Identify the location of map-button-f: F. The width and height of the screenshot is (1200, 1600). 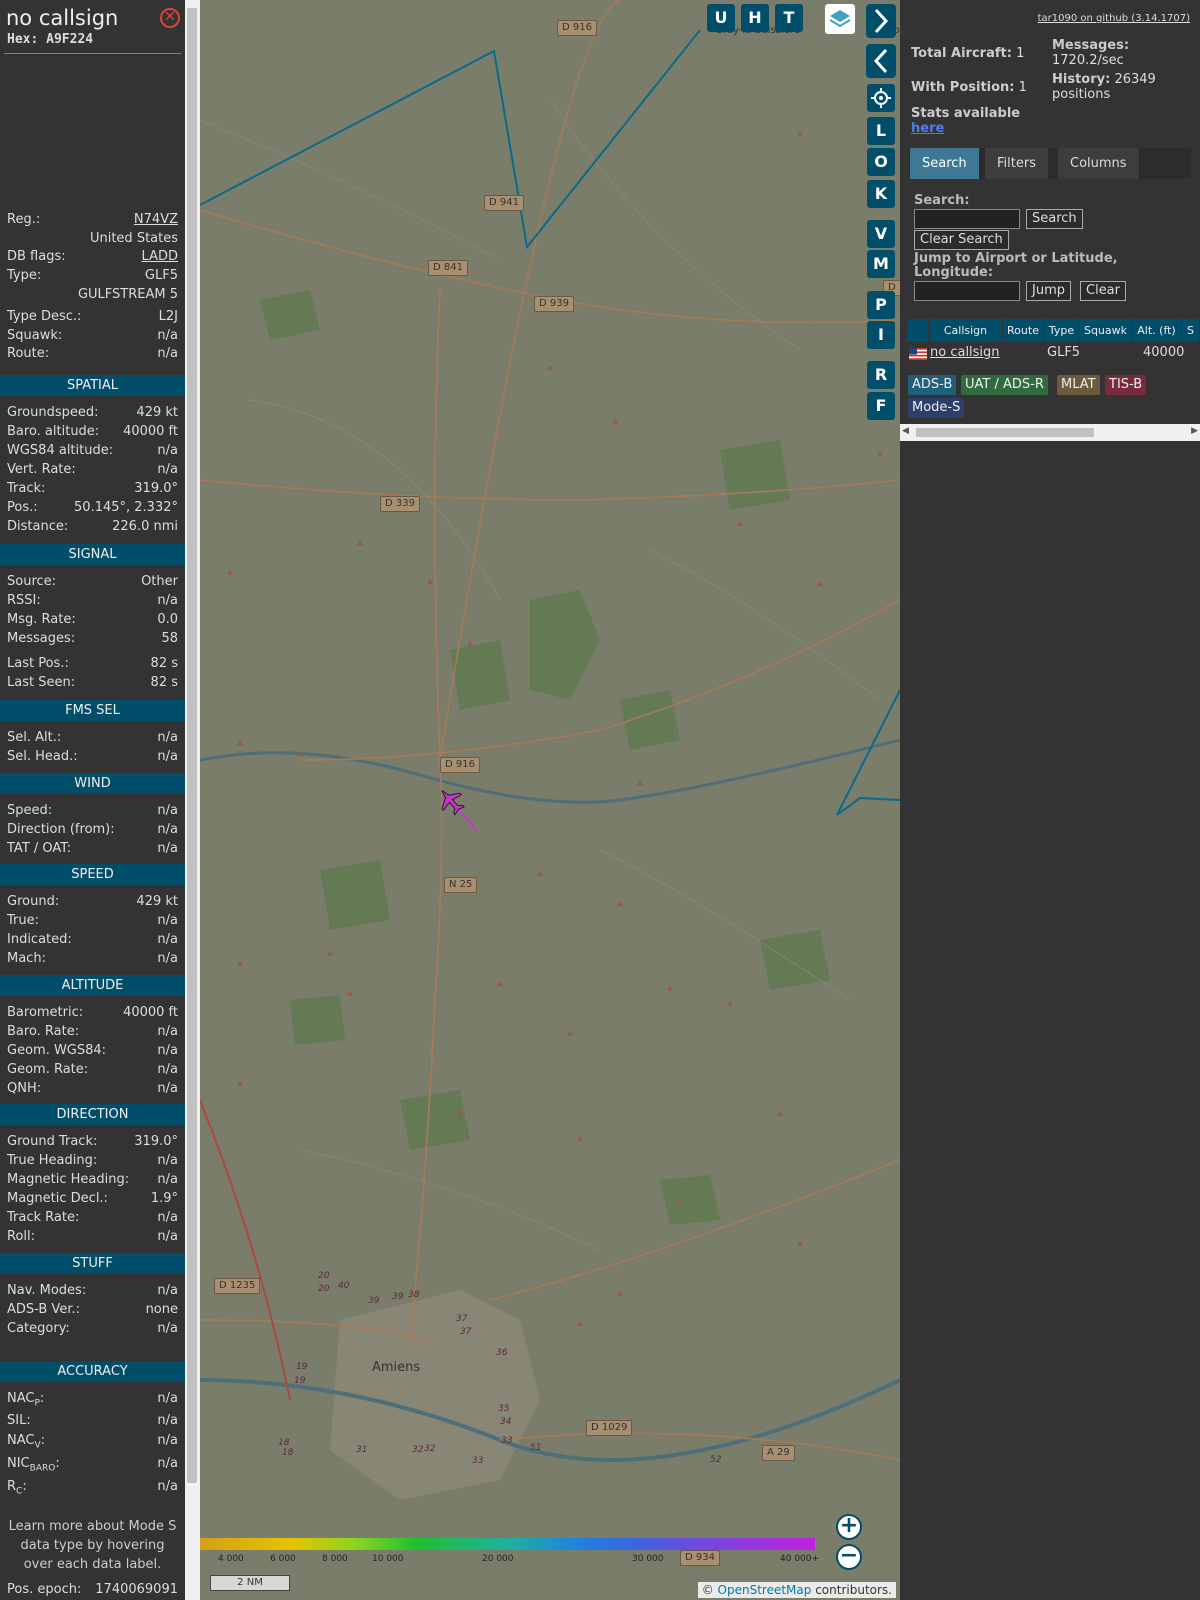
(881, 406).